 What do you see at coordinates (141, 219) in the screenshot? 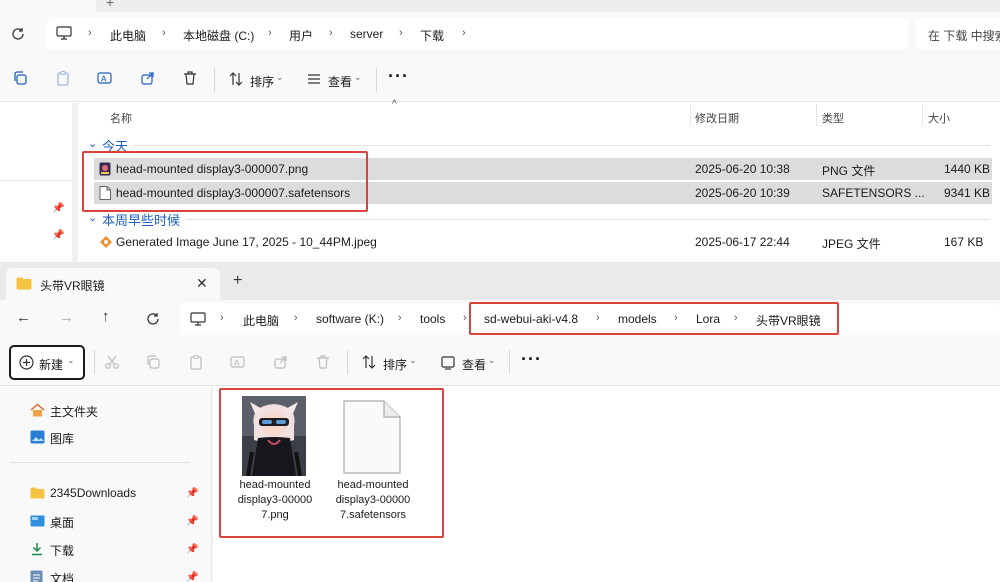
I see `group-header-earlier-this-week: 本周早些时候` at bounding box center [141, 219].